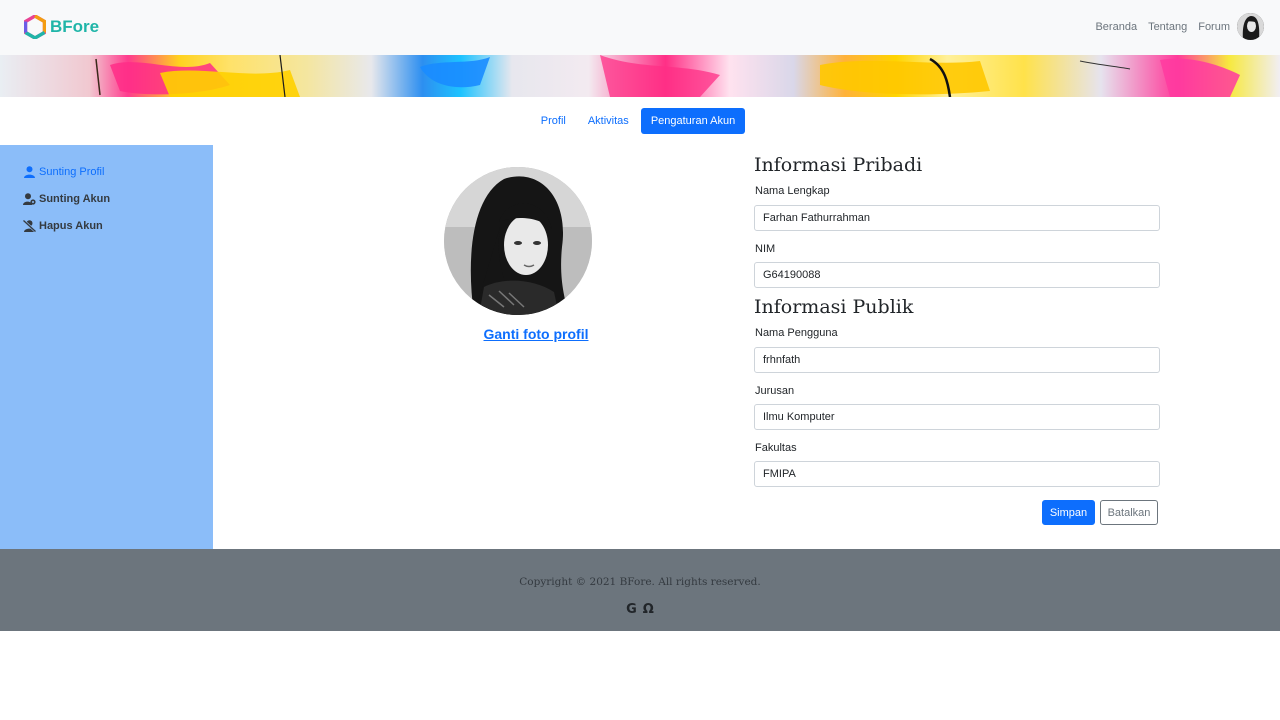  I want to click on username-label: Nama Pengguna, so click(796, 333).